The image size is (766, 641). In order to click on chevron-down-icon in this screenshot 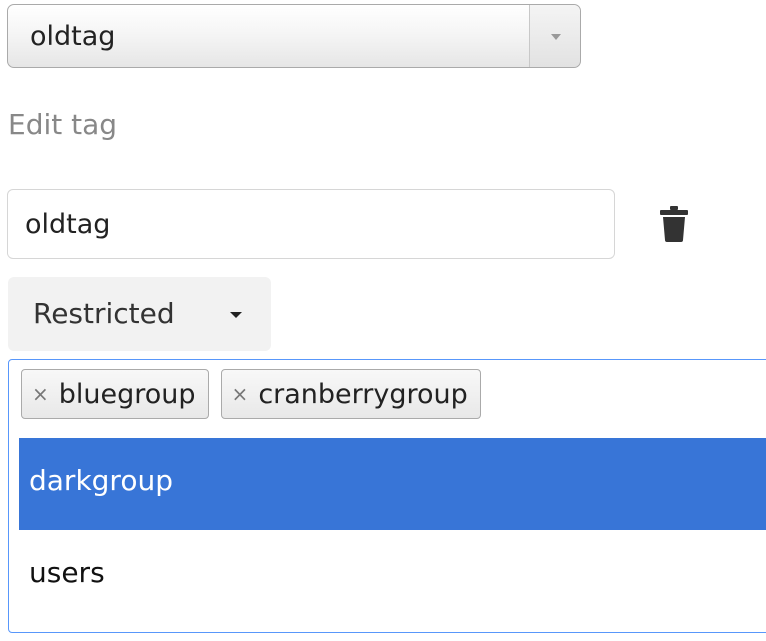, I will do `click(556, 37)`.